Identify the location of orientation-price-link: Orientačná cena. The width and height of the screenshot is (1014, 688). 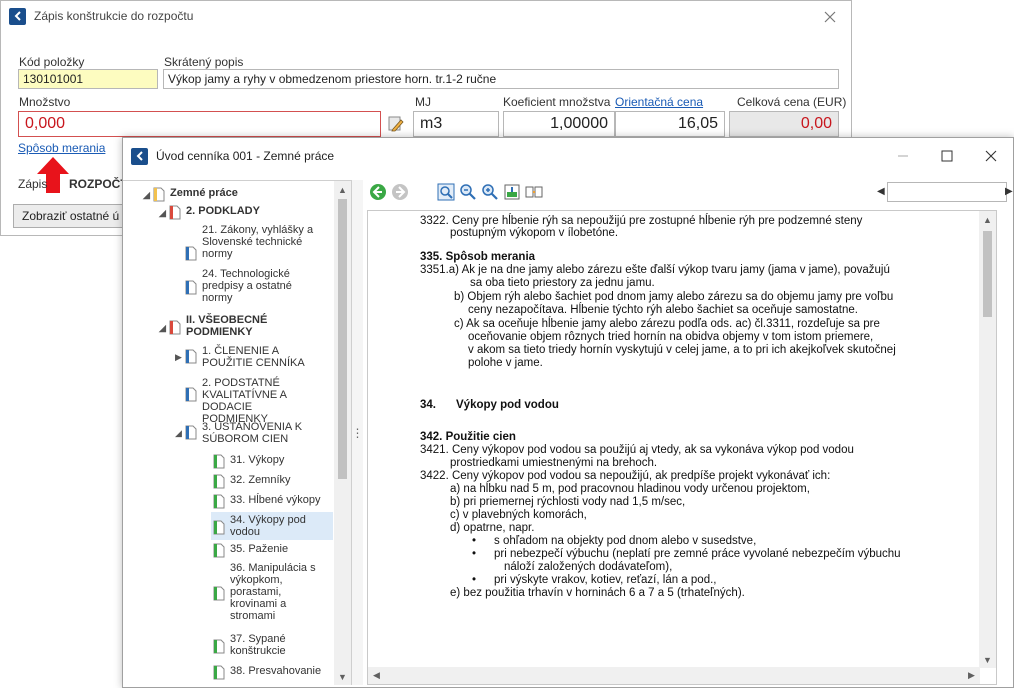
(659, 102).